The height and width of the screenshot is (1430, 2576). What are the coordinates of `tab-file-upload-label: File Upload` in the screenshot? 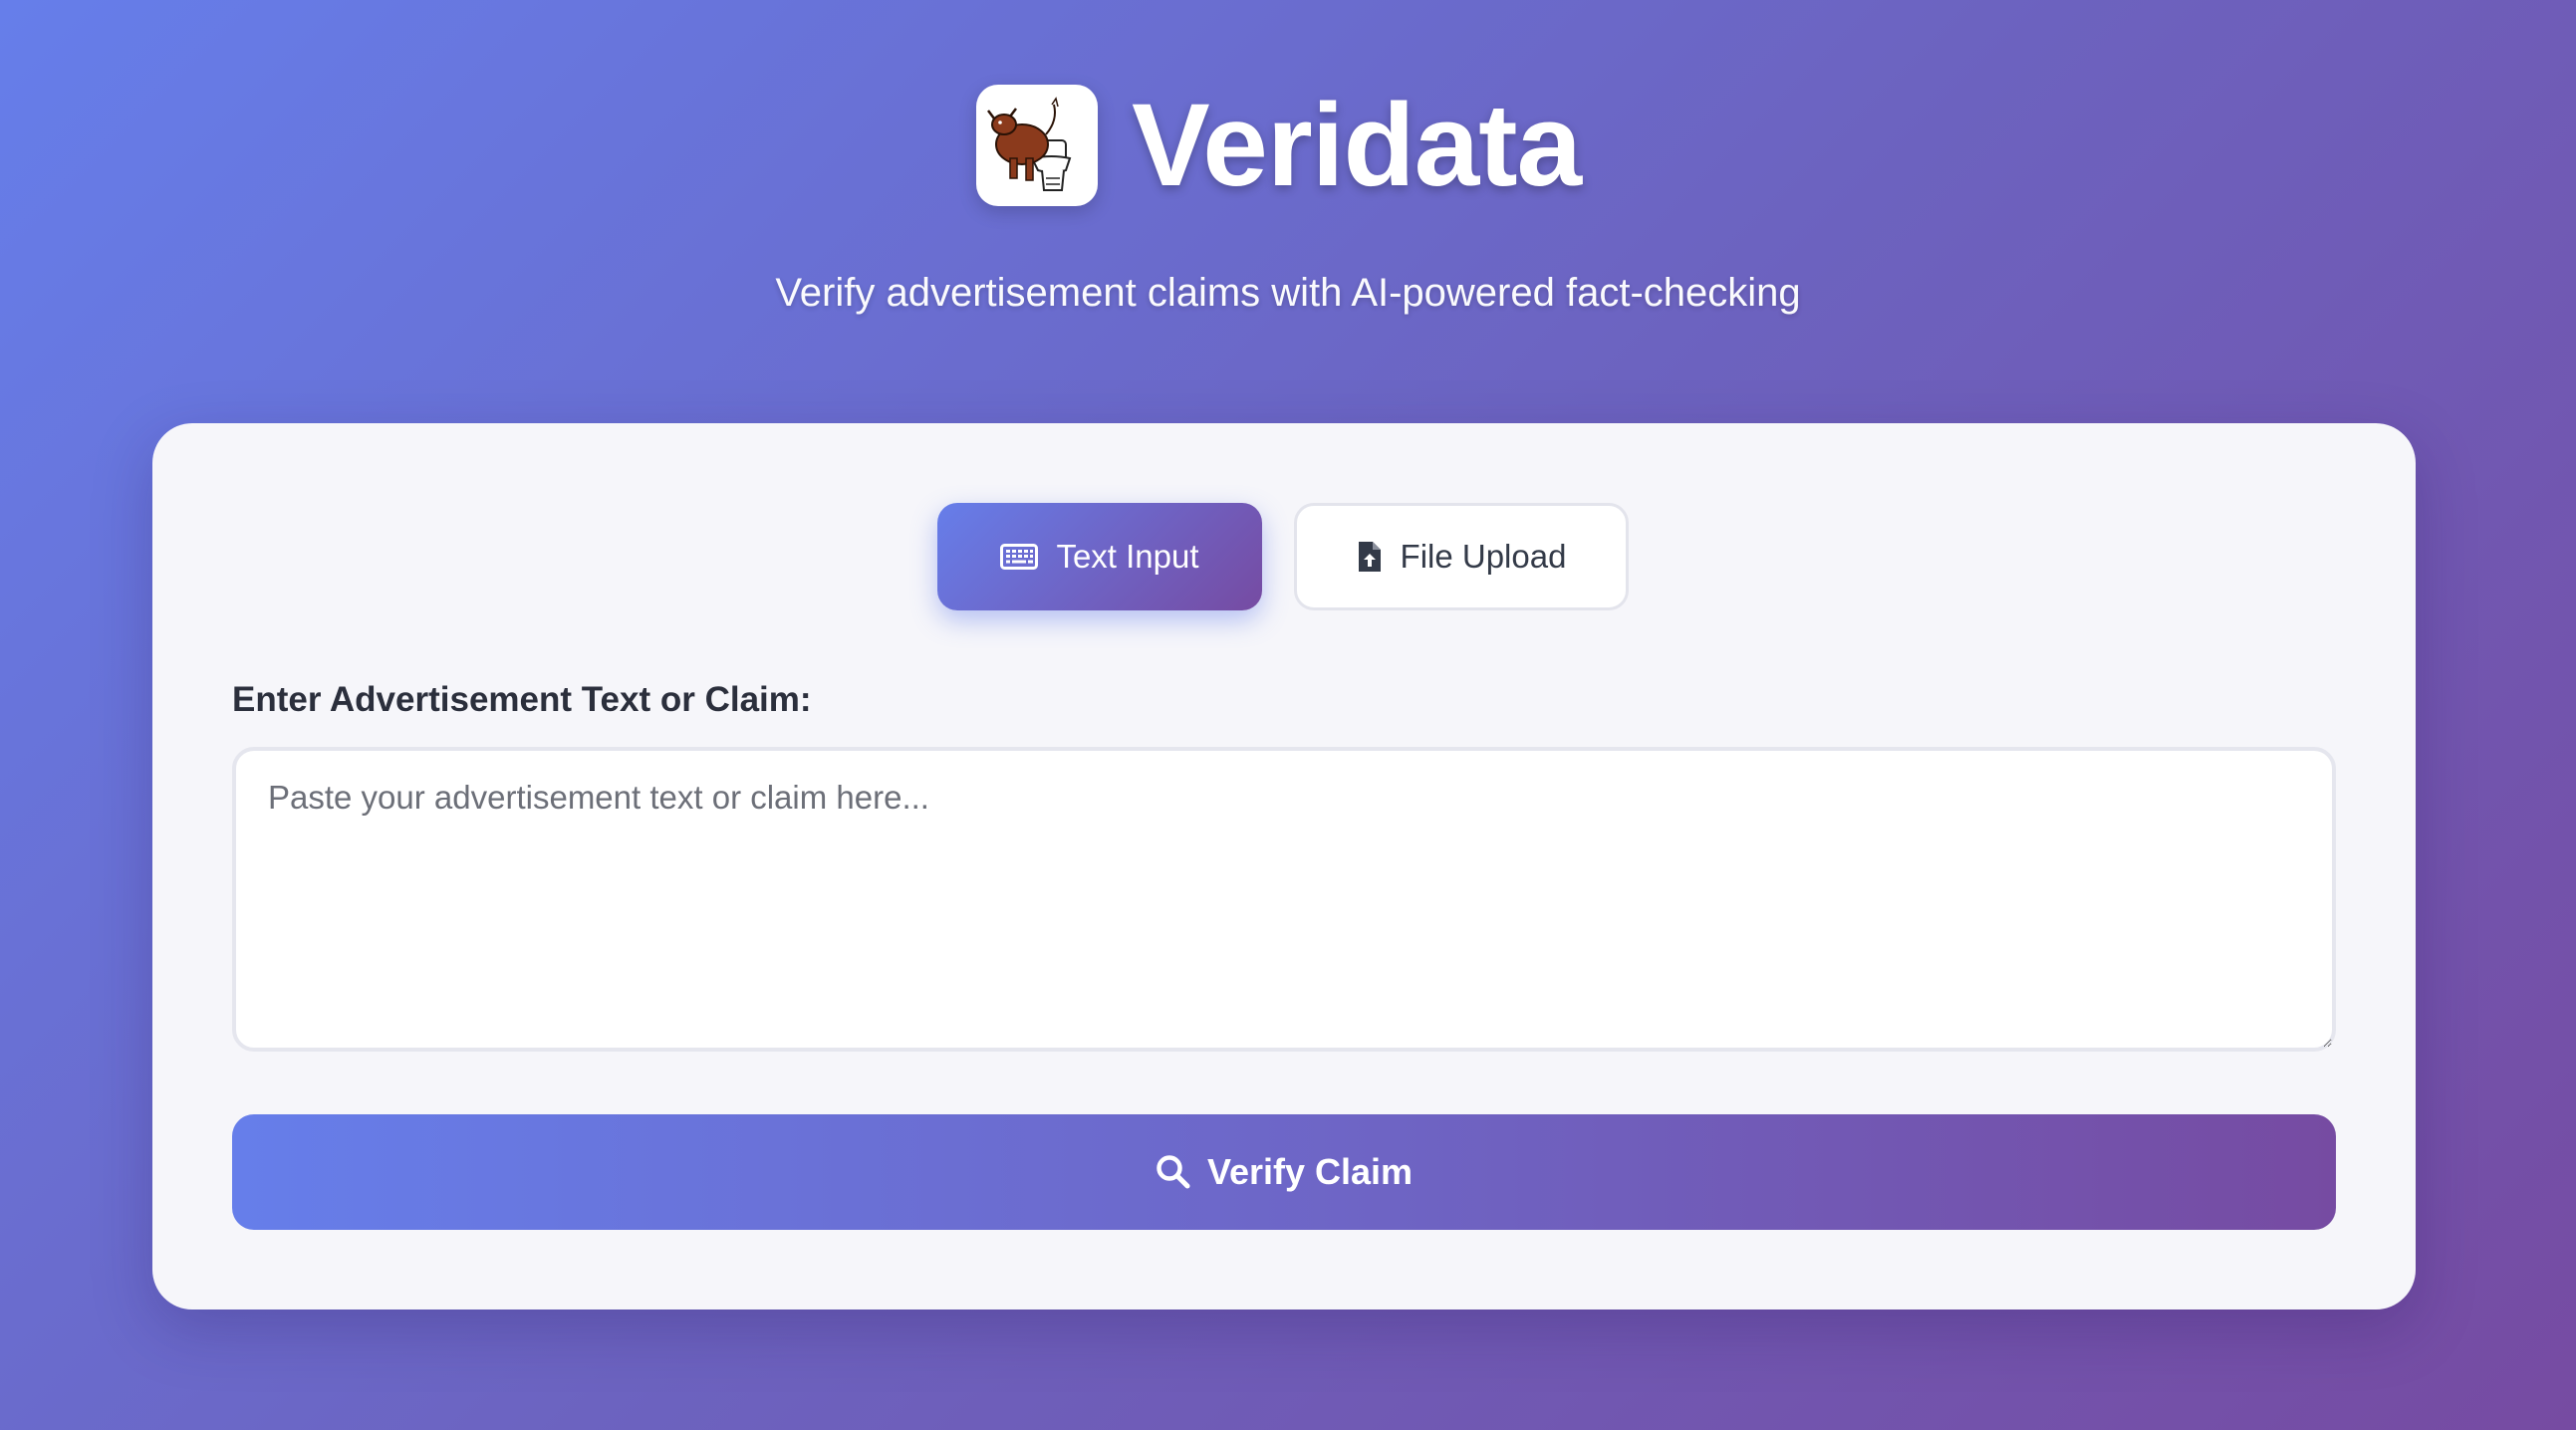 It's located at (1483, 556).